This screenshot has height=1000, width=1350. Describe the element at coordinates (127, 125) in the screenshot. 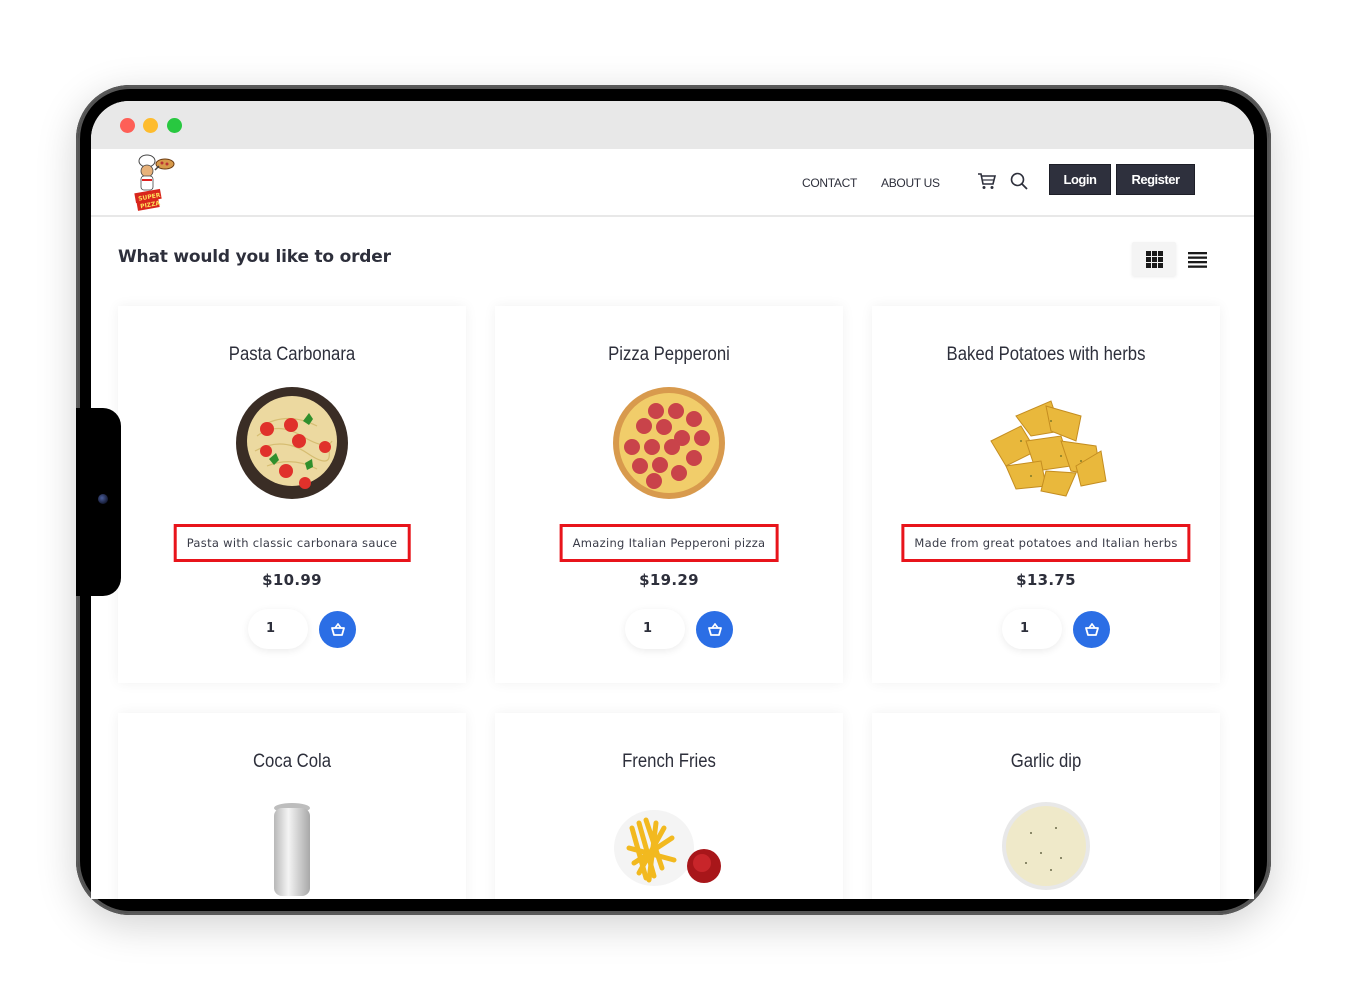

I see `close-window-button` at that location.